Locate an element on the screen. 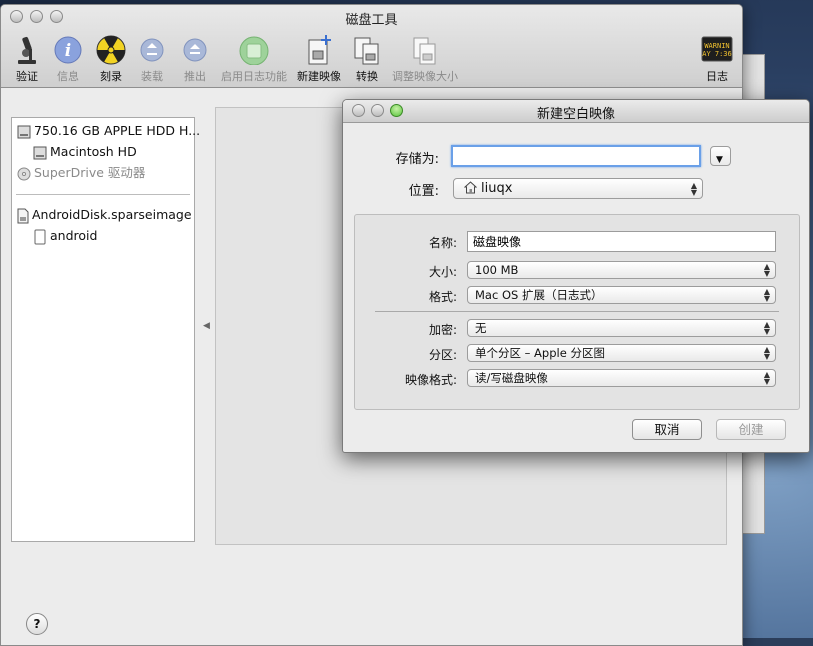 This screenshot has height=646, width=813. size-value: 100 MB is located at coordinates (497, 270).